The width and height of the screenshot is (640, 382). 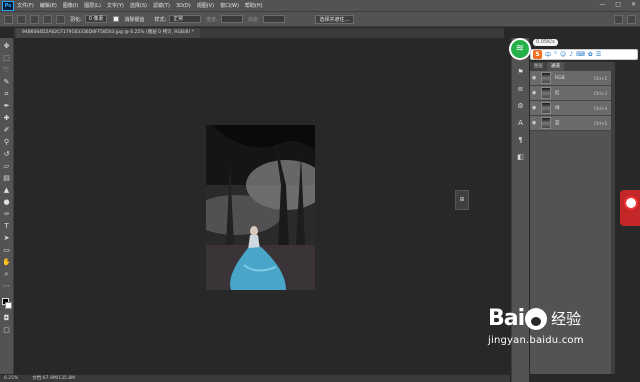 What do you see at coordinates (70, 5) in the screenshot?
I see `menu-image: 图像(I)` at bounding box center [70, 5].